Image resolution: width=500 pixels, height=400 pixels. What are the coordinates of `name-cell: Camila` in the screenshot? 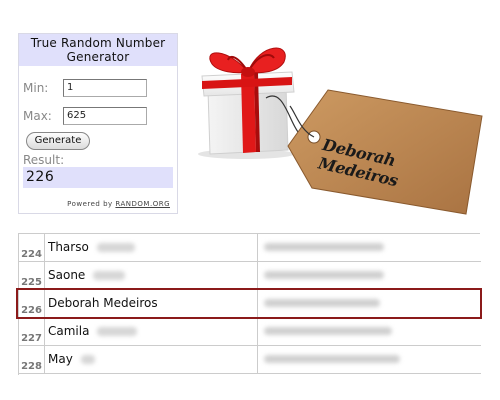 It's located at (152, 331).